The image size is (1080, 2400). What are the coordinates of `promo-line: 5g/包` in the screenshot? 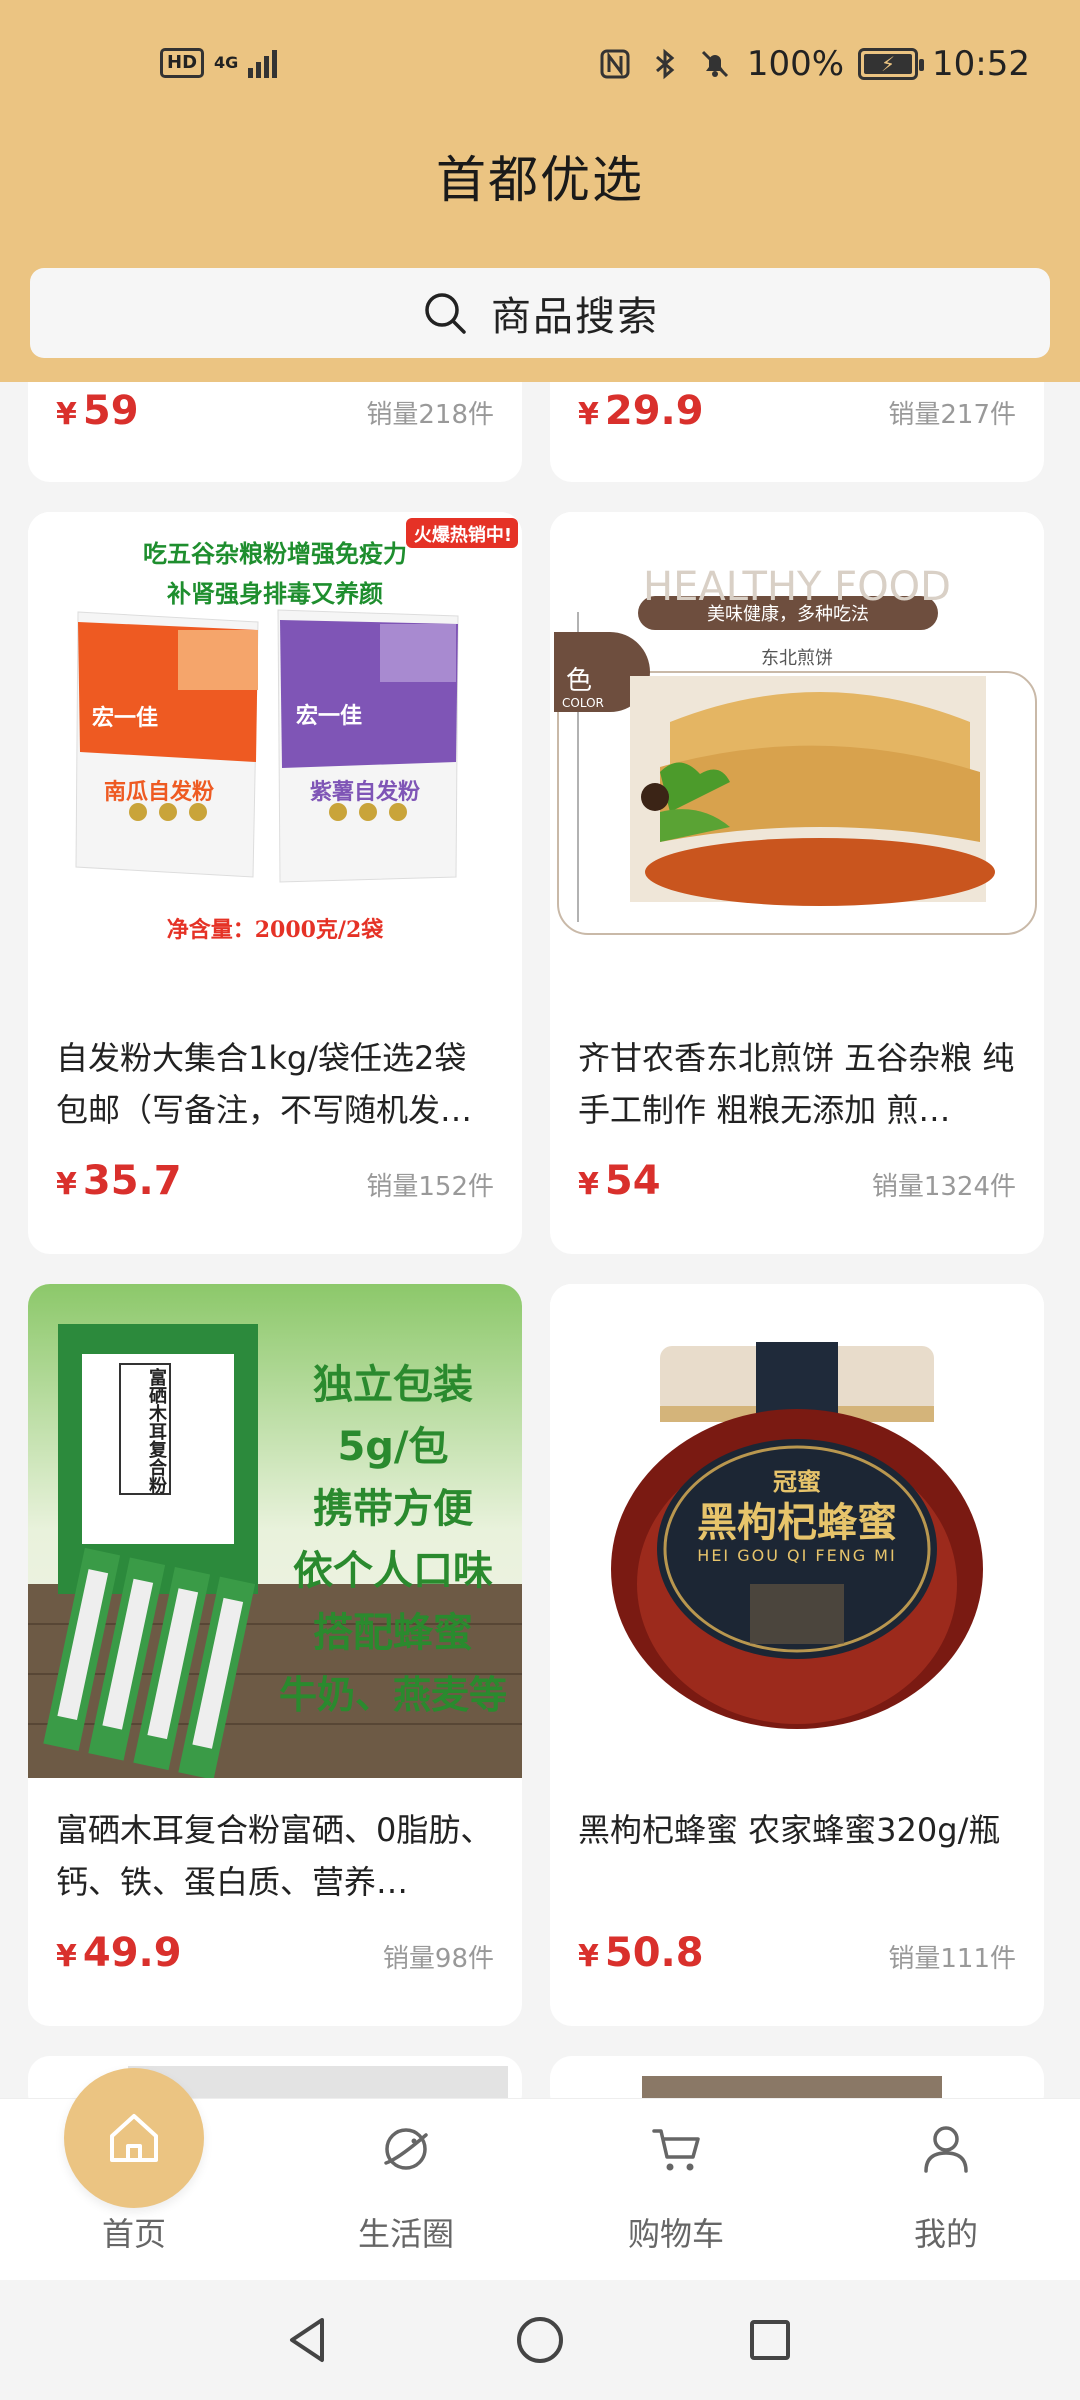 It's located at (393, 1447).